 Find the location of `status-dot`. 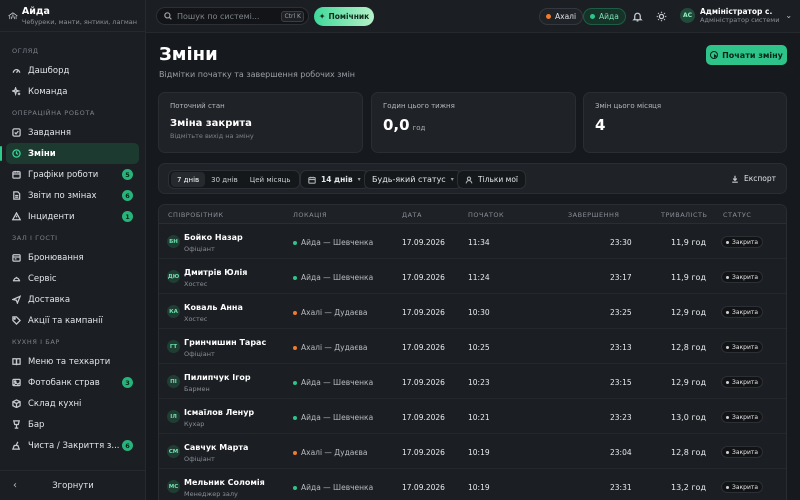

status-dot is located at coordinates (727, 347).